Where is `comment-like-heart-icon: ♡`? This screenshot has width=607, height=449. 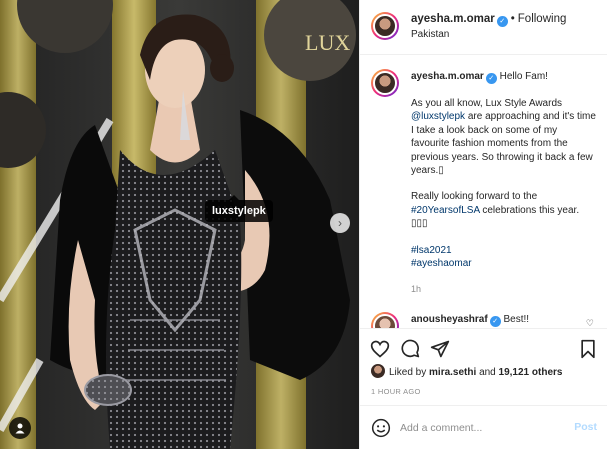 comment-like-heart-icon: ♡ is located at coordinates (590, 323).